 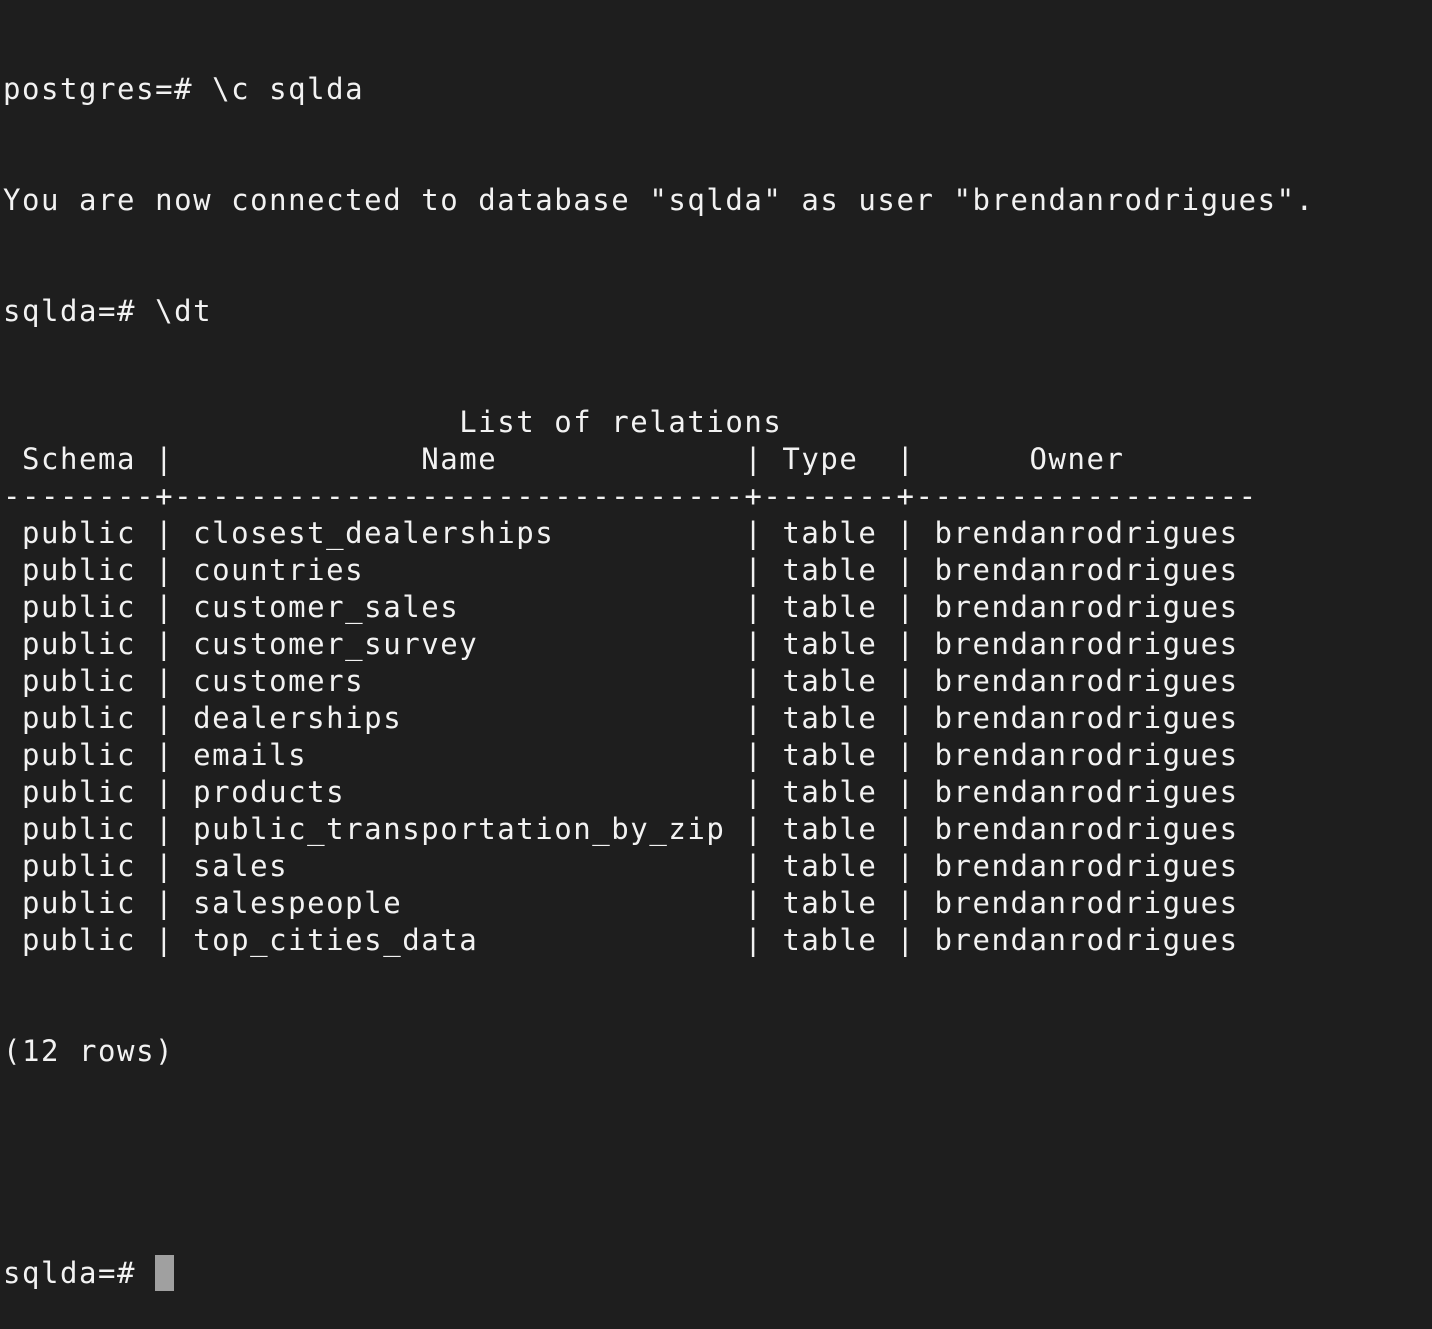 I want to click on terminal-line-connect-command: postgres=# \c sqlda, so click(x=717, y=89).